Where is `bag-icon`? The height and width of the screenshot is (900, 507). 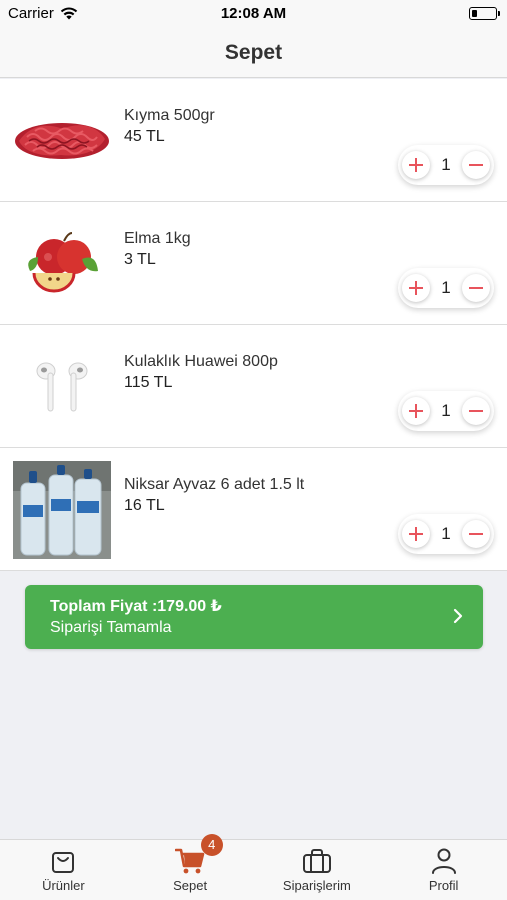 bag-icon is located at coordinates (63, 862).